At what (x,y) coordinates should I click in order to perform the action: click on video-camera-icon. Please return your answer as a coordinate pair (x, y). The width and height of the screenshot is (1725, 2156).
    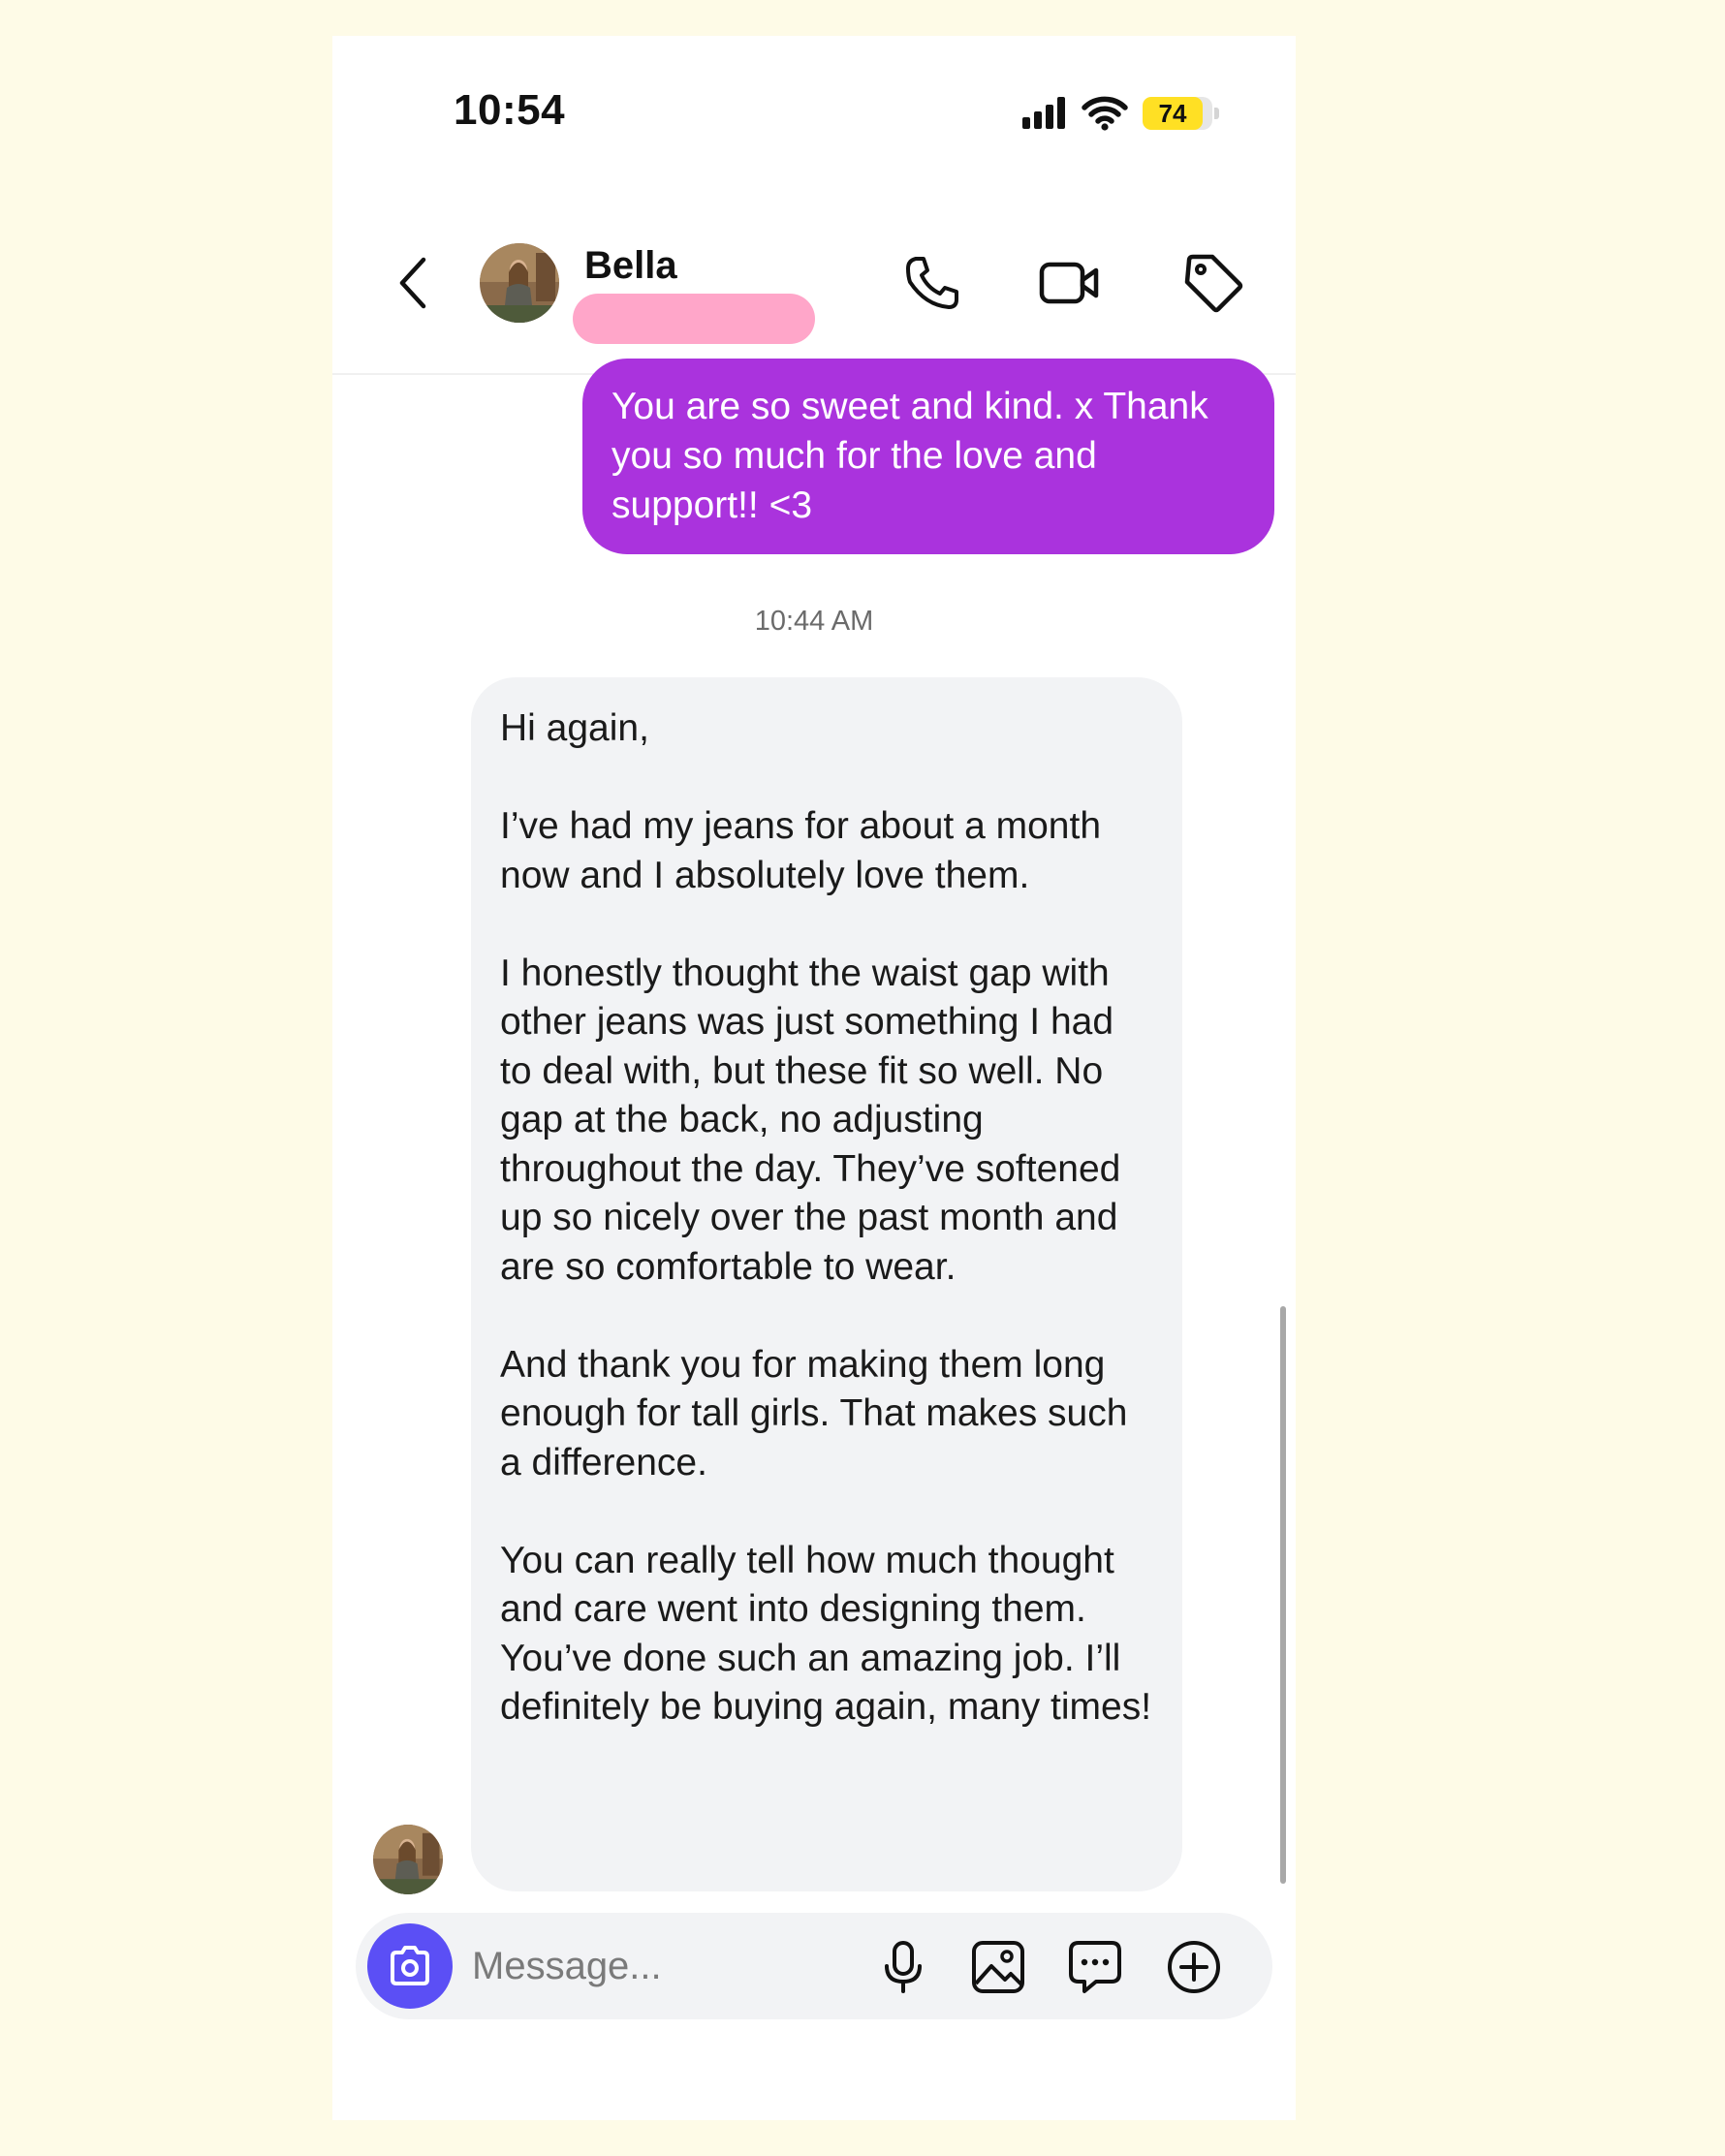
    Looking at the image, I should click on (1070, 283).